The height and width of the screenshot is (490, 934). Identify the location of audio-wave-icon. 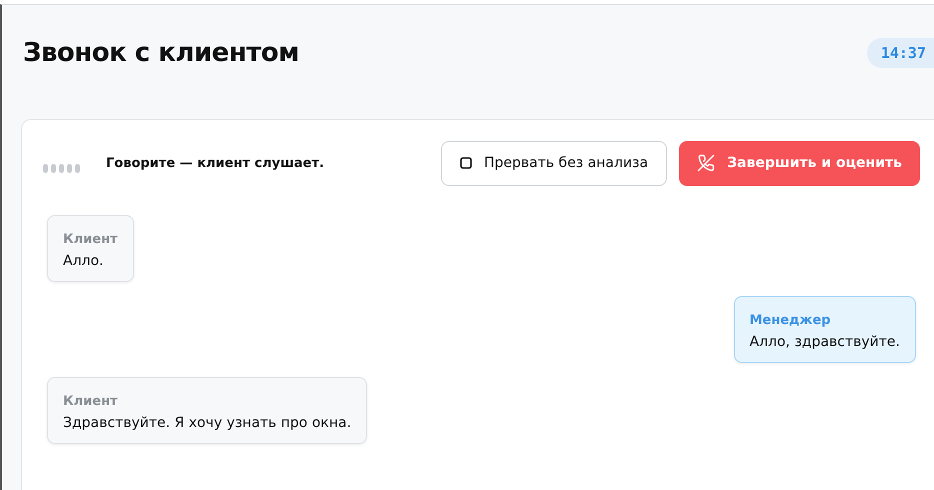
(63, 168).